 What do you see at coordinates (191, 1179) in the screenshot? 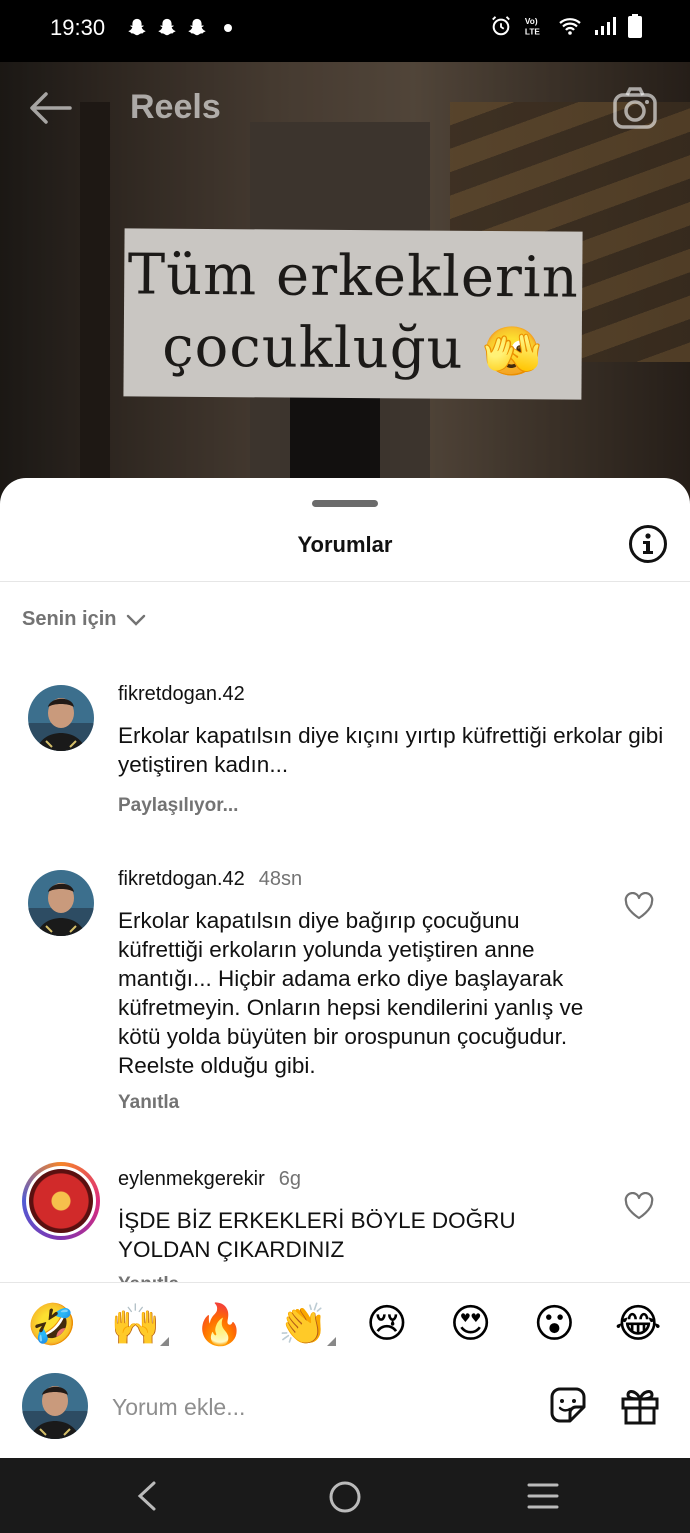
I see `comment-username: eylenmekgerekir` at bounding box center [191, 1179].